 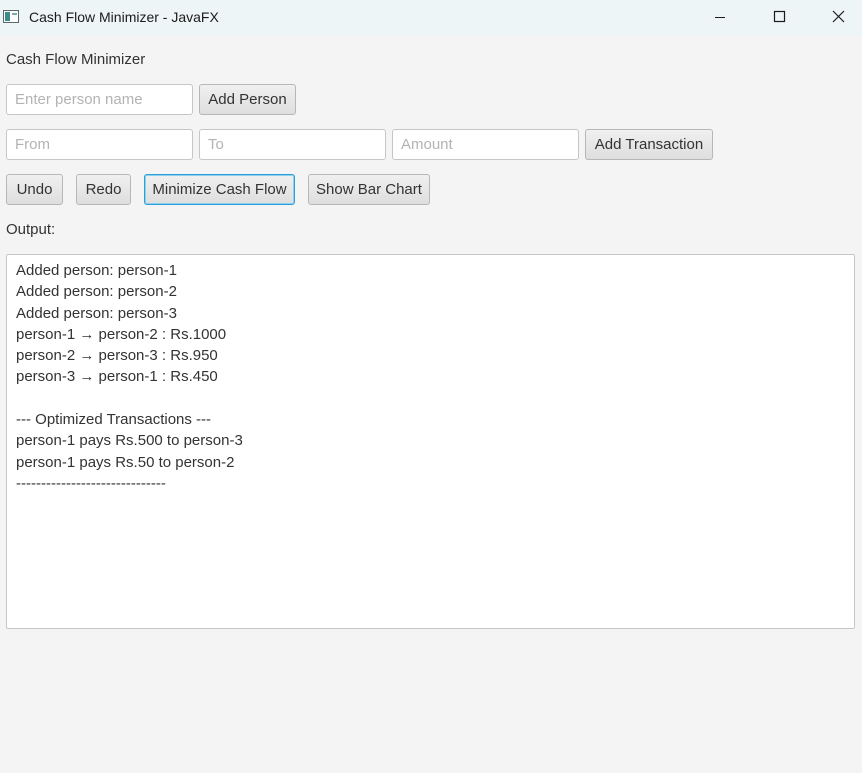 What do you see at coordinates (96, 270) in the screenshot?
I see `output-line: Added person: person-1` at bounding box center [96, 270].